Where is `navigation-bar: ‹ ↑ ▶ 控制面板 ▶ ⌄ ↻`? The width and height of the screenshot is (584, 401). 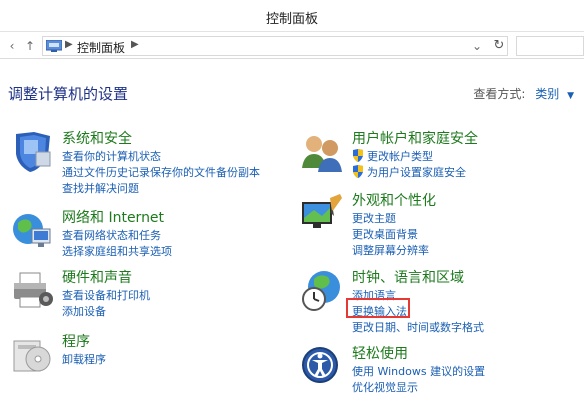 navigation-bar: ‹ ↑ ▶ 控制面板 ▶ ⌄ ↻ is located at coordinates (292, 46).